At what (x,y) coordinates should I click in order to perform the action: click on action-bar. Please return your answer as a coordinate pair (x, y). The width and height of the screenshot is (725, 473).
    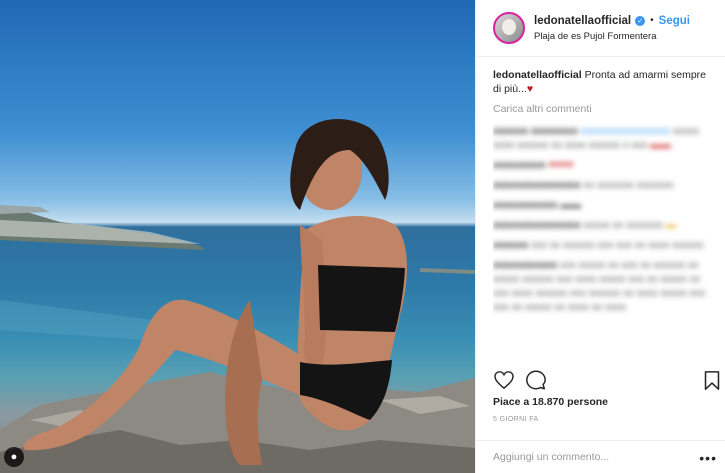
    Looking at the image, I should click on (608, 380).